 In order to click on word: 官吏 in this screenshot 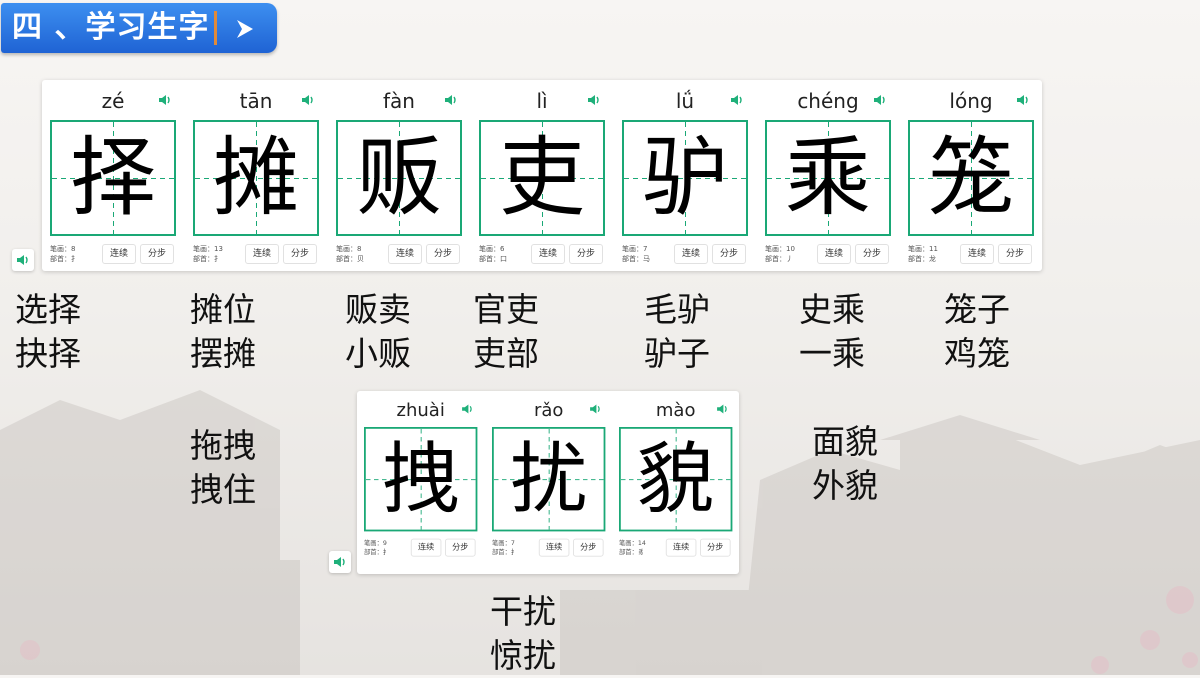, I will do `click(506, 309)`.